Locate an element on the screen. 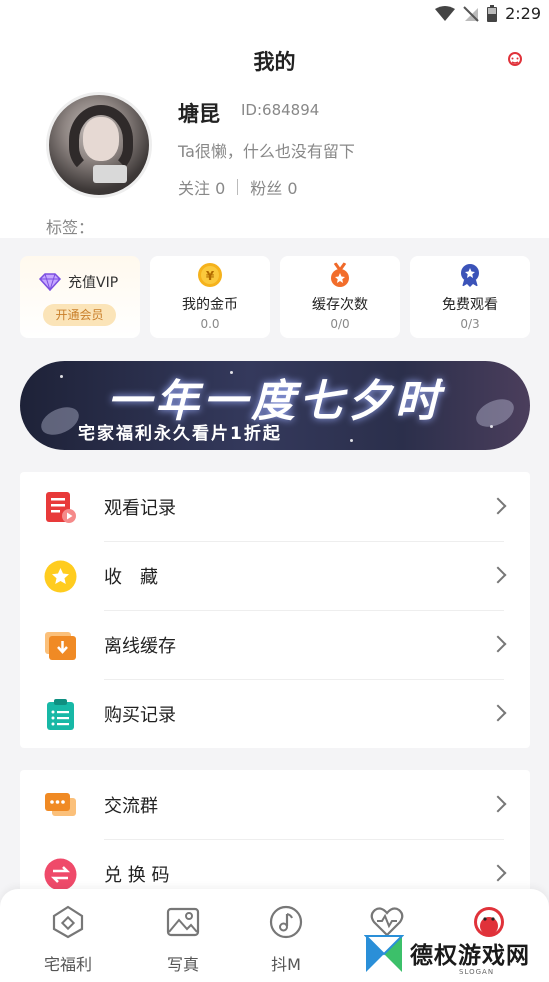 This screenshot has width=549, height=982. coin-icon: ¥ is located at coordinates (210, 275).